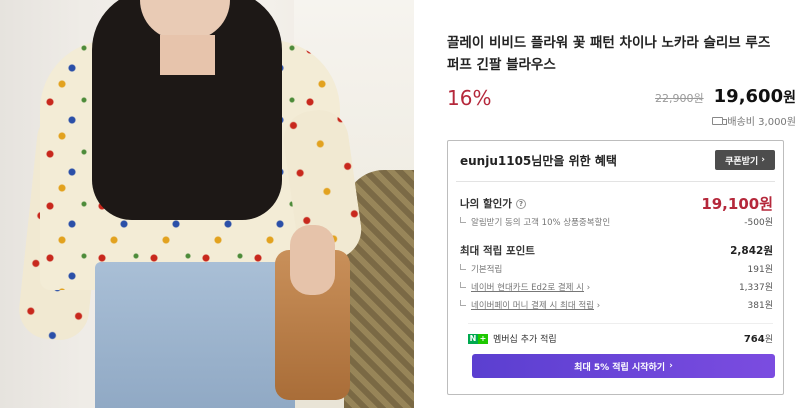  Describe the element at coordinates (616, 203) in the screenshot. I see `my-discount-row: 나의 할인가 ? 19,100원` at that location.